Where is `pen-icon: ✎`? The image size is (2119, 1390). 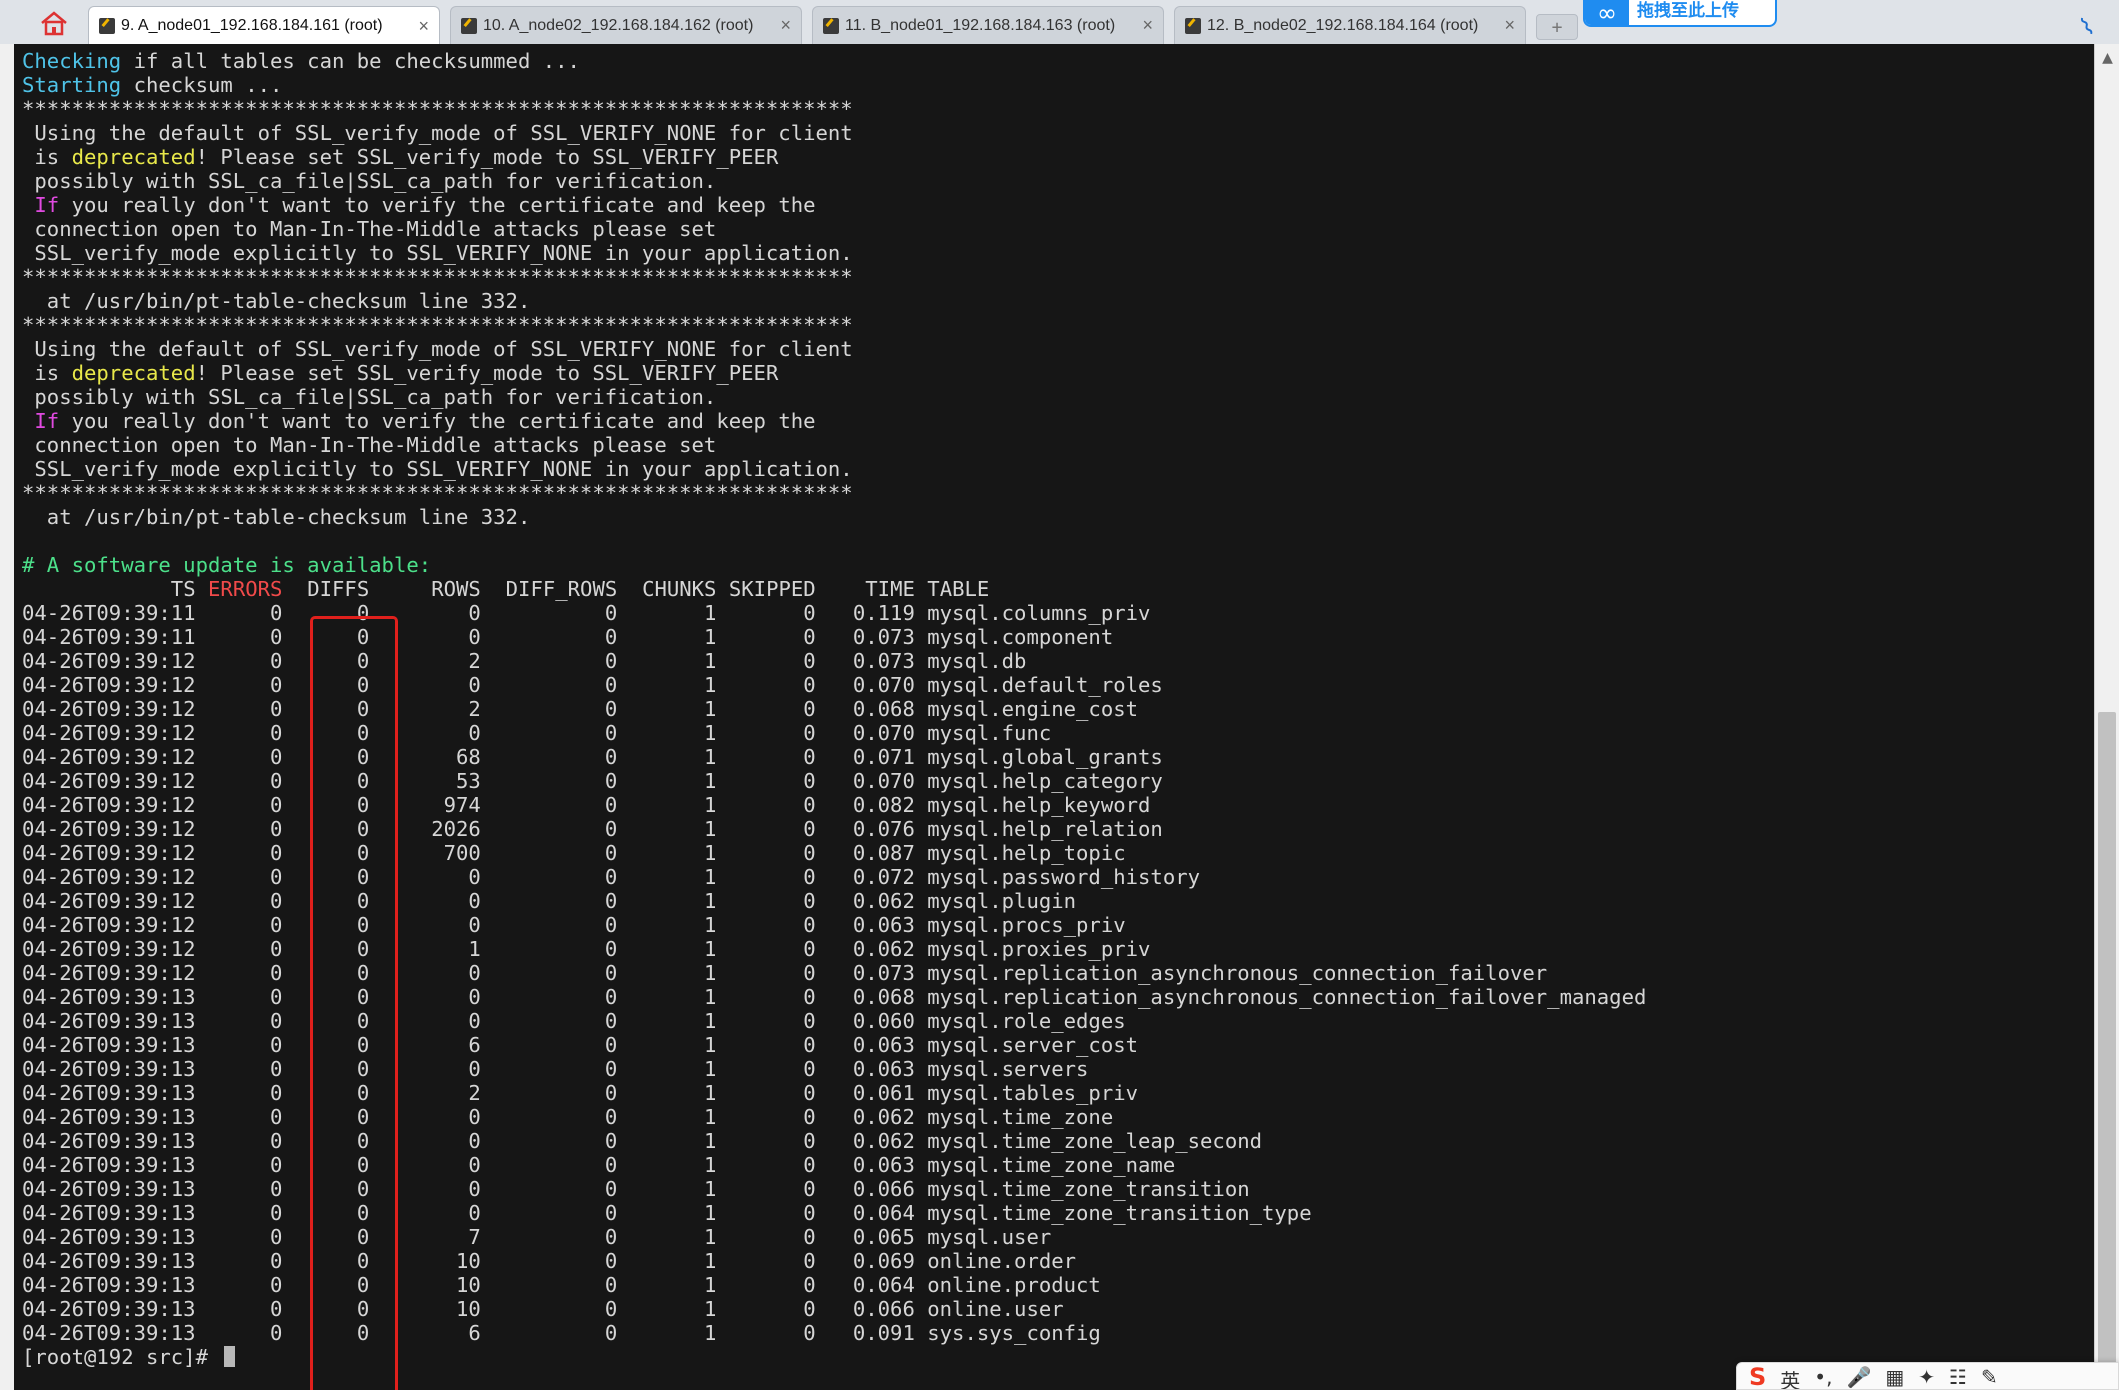 pen-icon: ✎ is located at coordinates (1989, 1377).